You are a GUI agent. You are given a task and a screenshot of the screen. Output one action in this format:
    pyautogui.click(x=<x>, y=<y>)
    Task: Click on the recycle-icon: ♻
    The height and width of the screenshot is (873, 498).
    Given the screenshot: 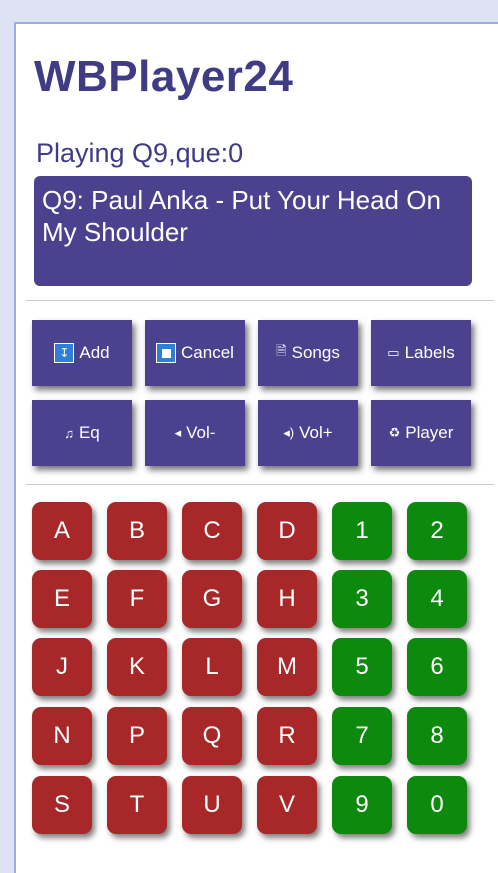 What is the action you would take?
    pyautogui.click(x=394, y=432)
    